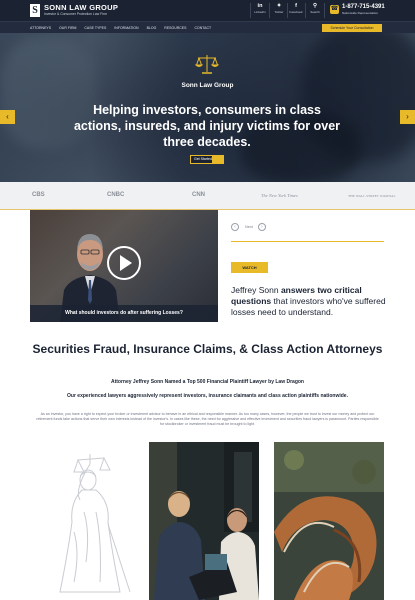 Image resolution: width=415 pixels, height=600 pixels. Describe the element at coordinates (235, 227) in the screenshot. I see `prev-video-button: ‹` at that location.